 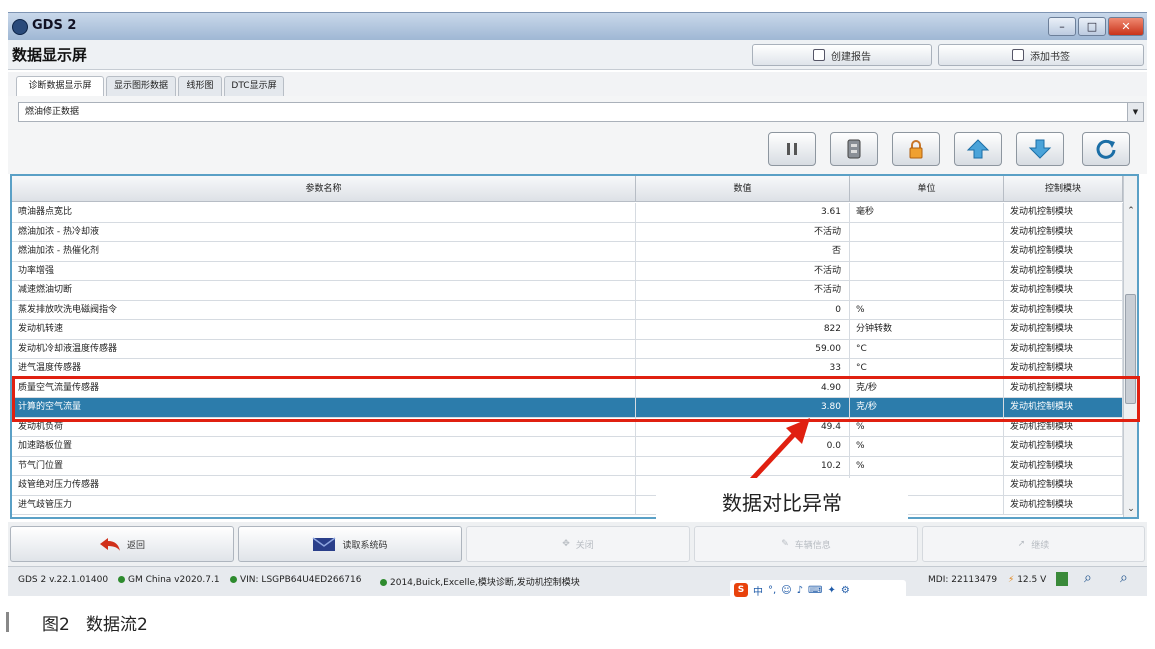 I want to click on read-codes-button: 读取系统码, so click(x=350, y=544).